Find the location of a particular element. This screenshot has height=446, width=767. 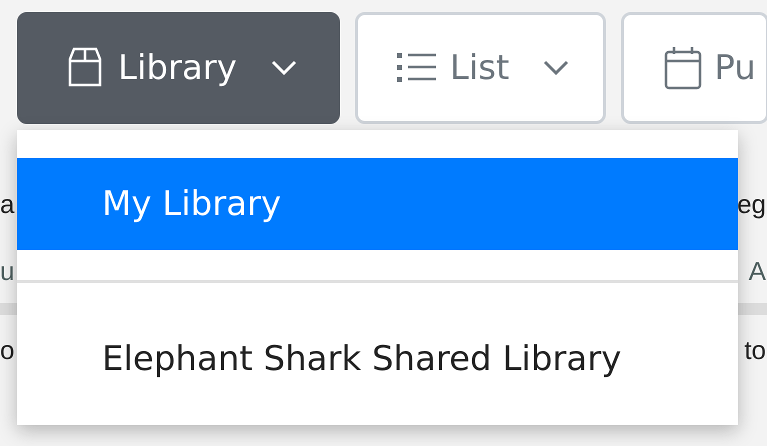

entry-text: A is located at coordinates (757, 271).